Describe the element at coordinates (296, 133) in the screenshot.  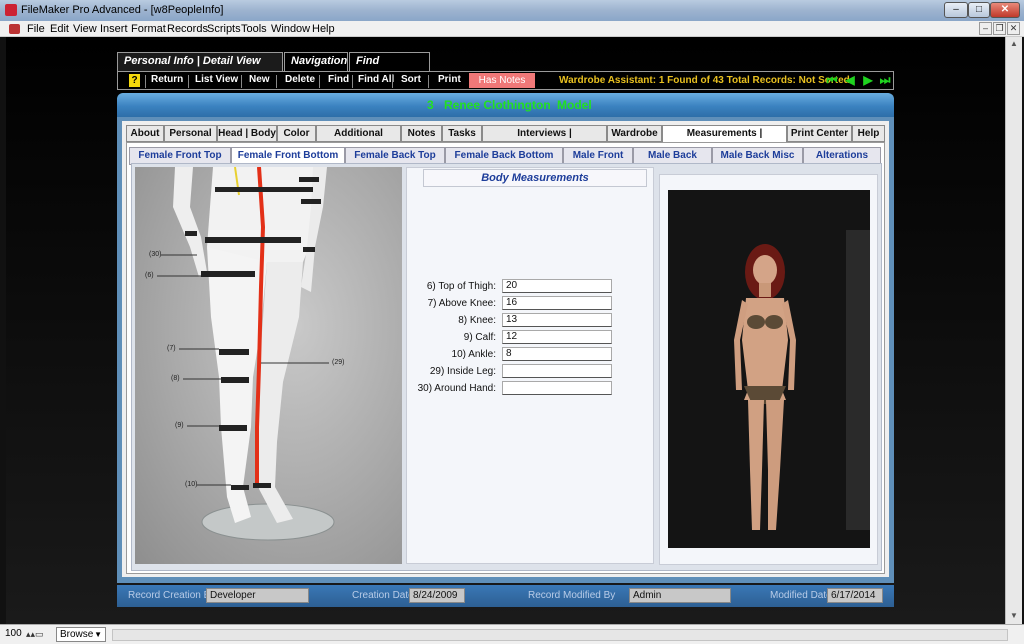
I see `tab-color: Color` at that location.